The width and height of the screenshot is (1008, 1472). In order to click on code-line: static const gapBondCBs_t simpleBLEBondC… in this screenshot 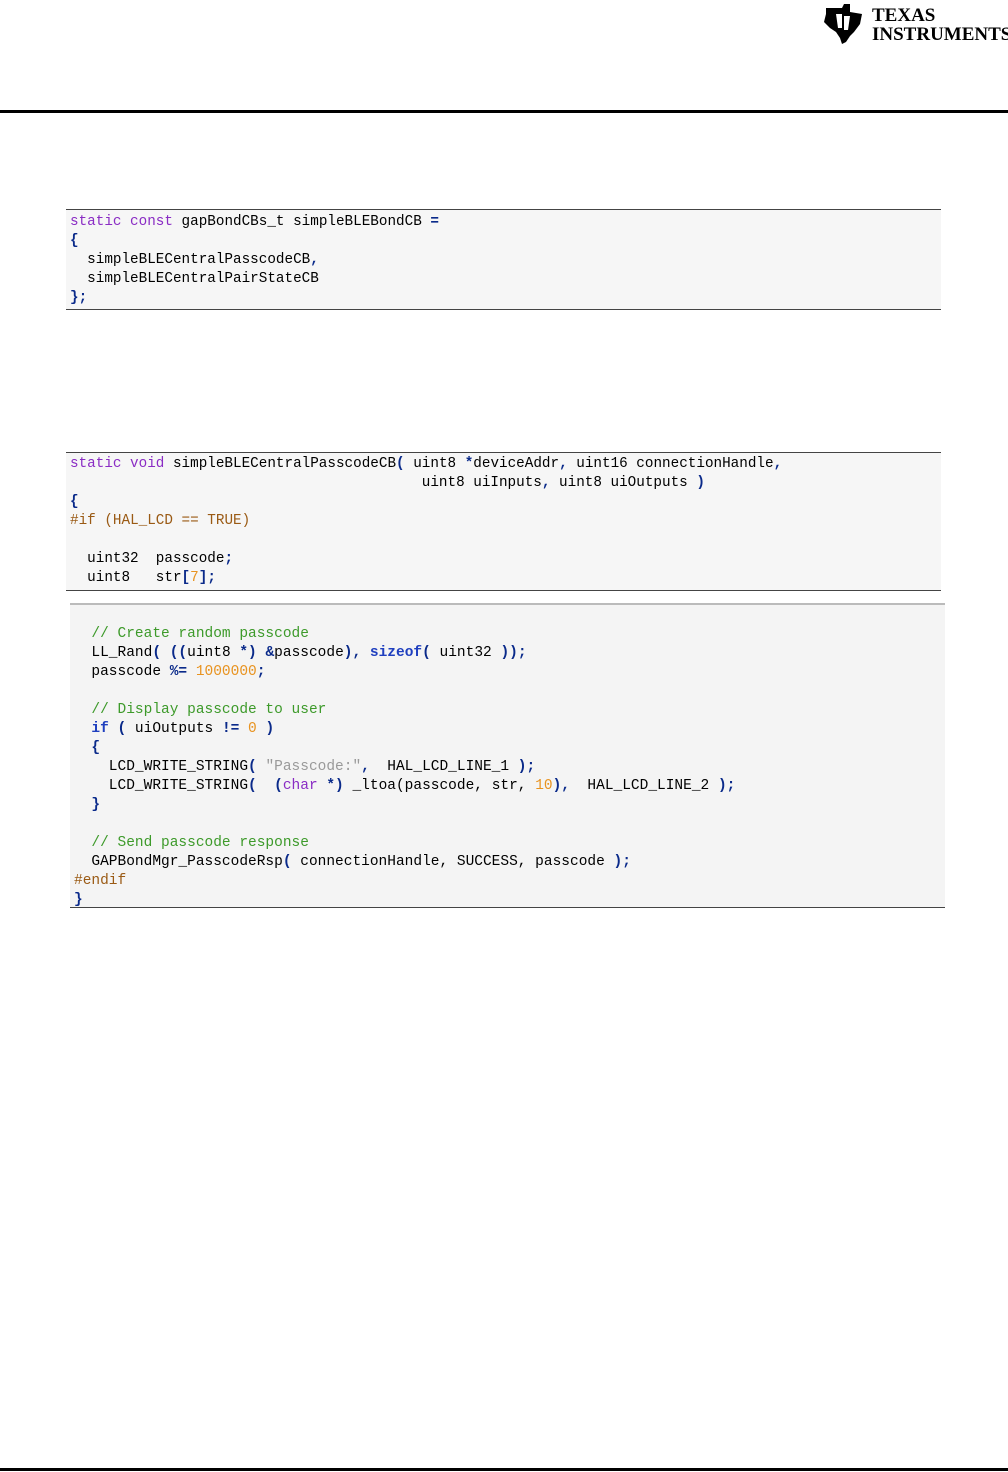, I will do `click(505, 222)`.